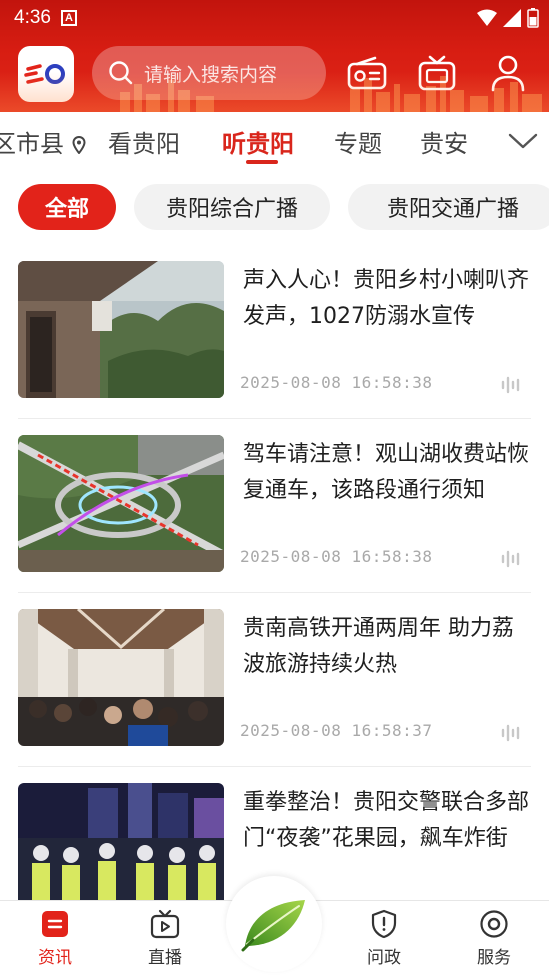 This screenshot has width=549, height=976. I want to click on nav-inquiry: 问政, so click(384, 938).